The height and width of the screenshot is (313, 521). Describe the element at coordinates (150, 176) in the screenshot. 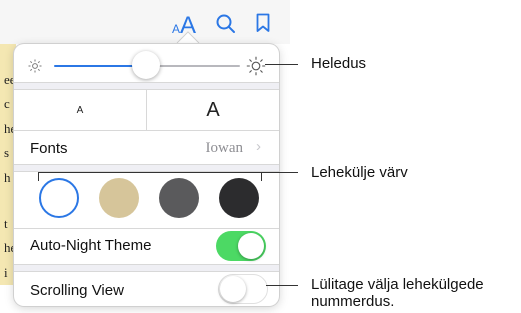

I see `page-color-bracket` at that location.